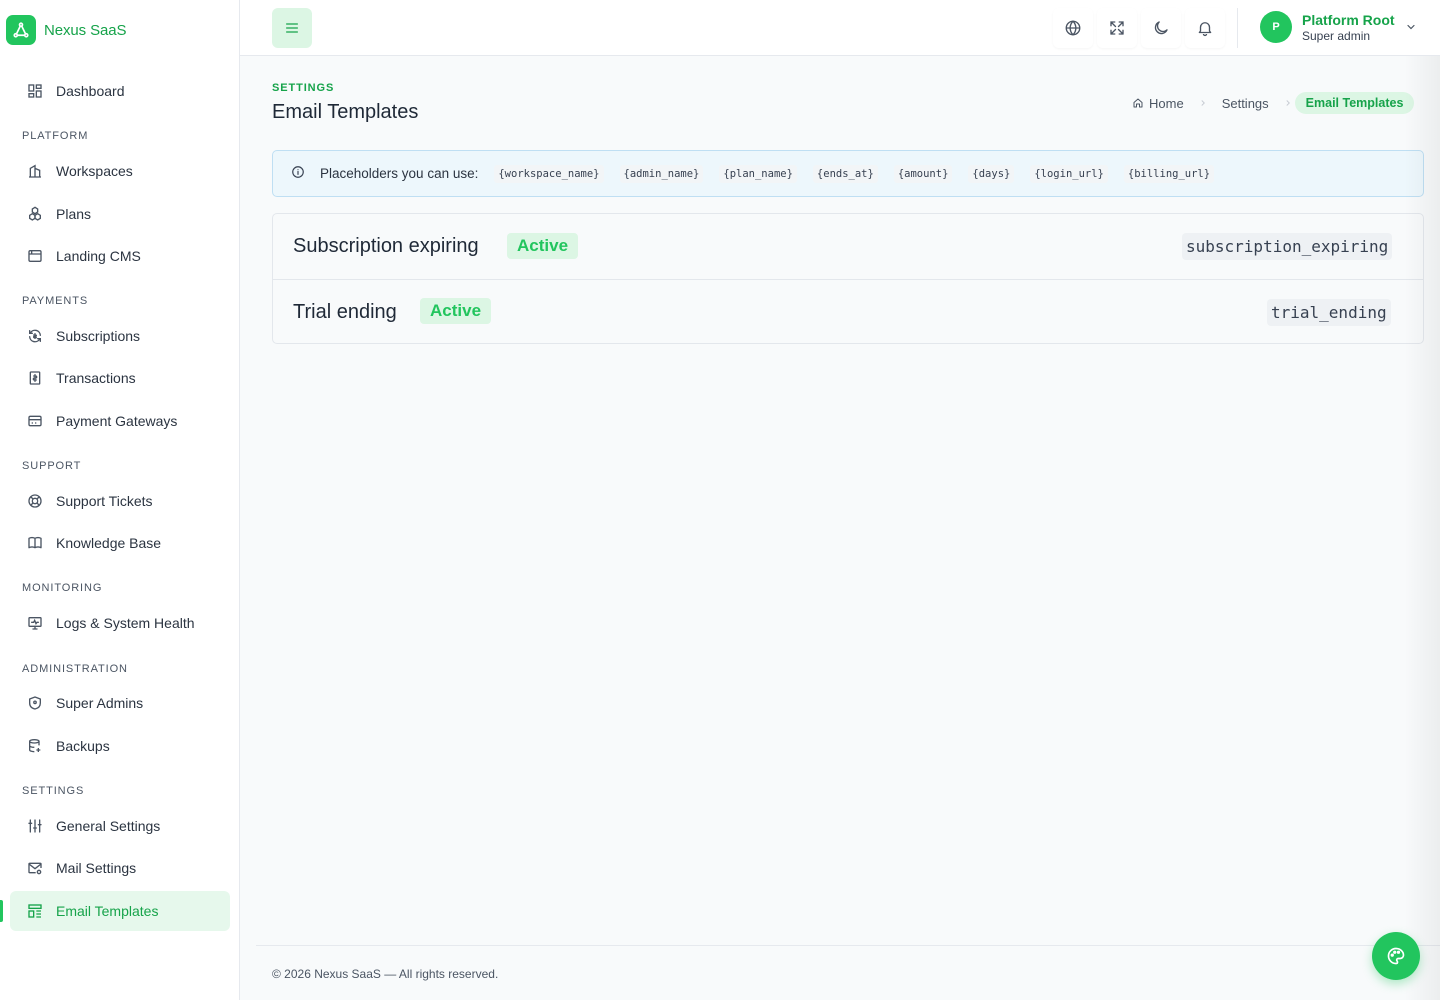 This screenshot has height=1000, width=1440. What do you see at coordinates (120, 911) in the screenshot?
I see `sidebar-item-email-templates: Email Templates` at bounding box center [120, 911].